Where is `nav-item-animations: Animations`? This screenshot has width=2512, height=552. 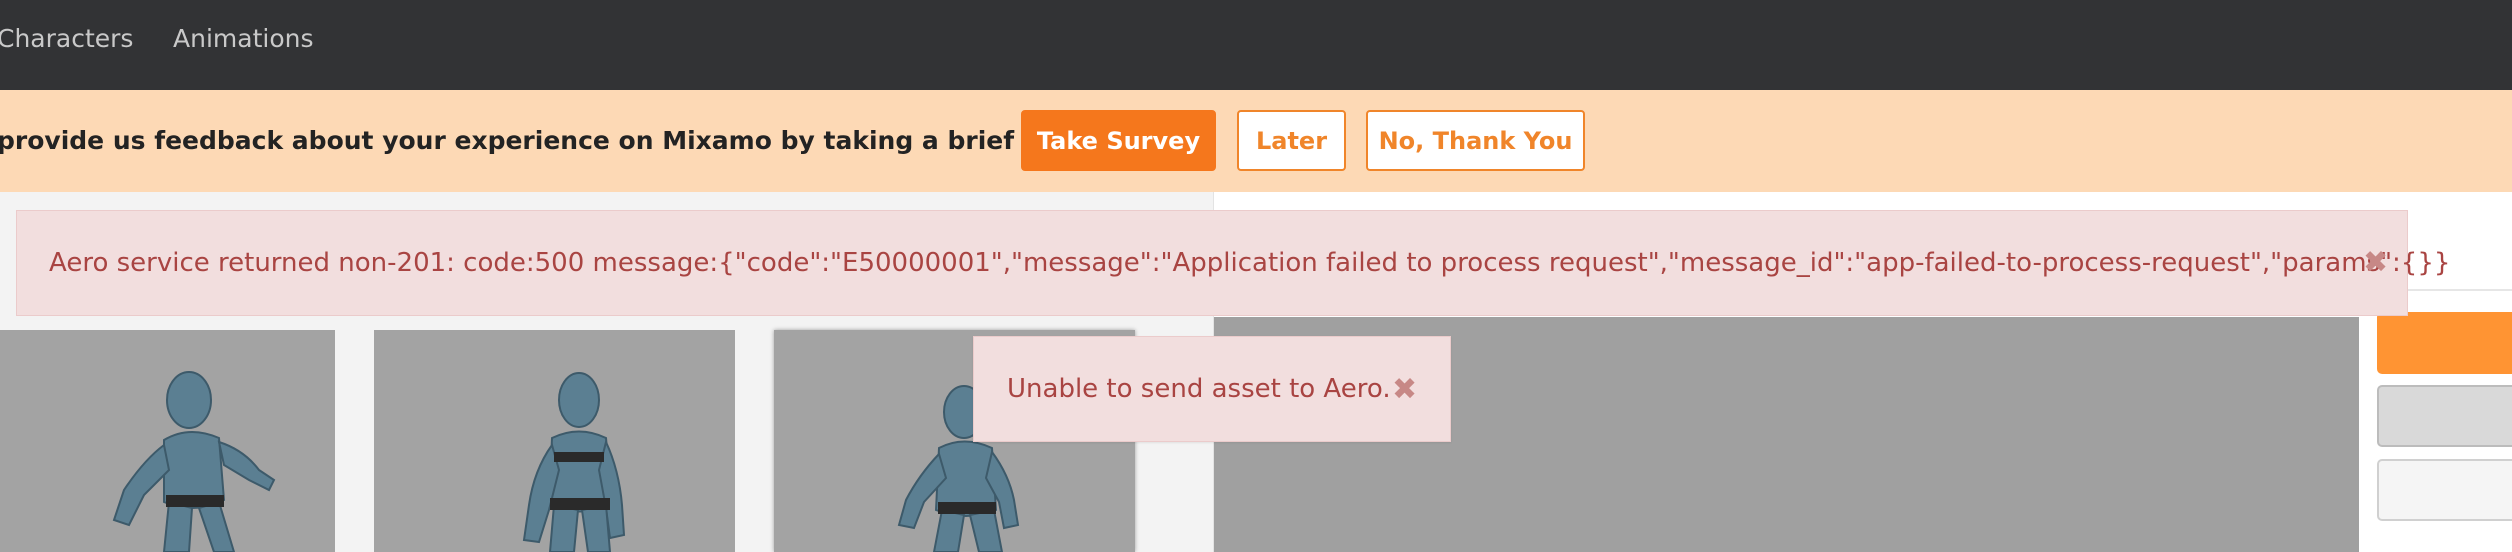 nav-item-animations: Animations is located at coordinates (243, 39).